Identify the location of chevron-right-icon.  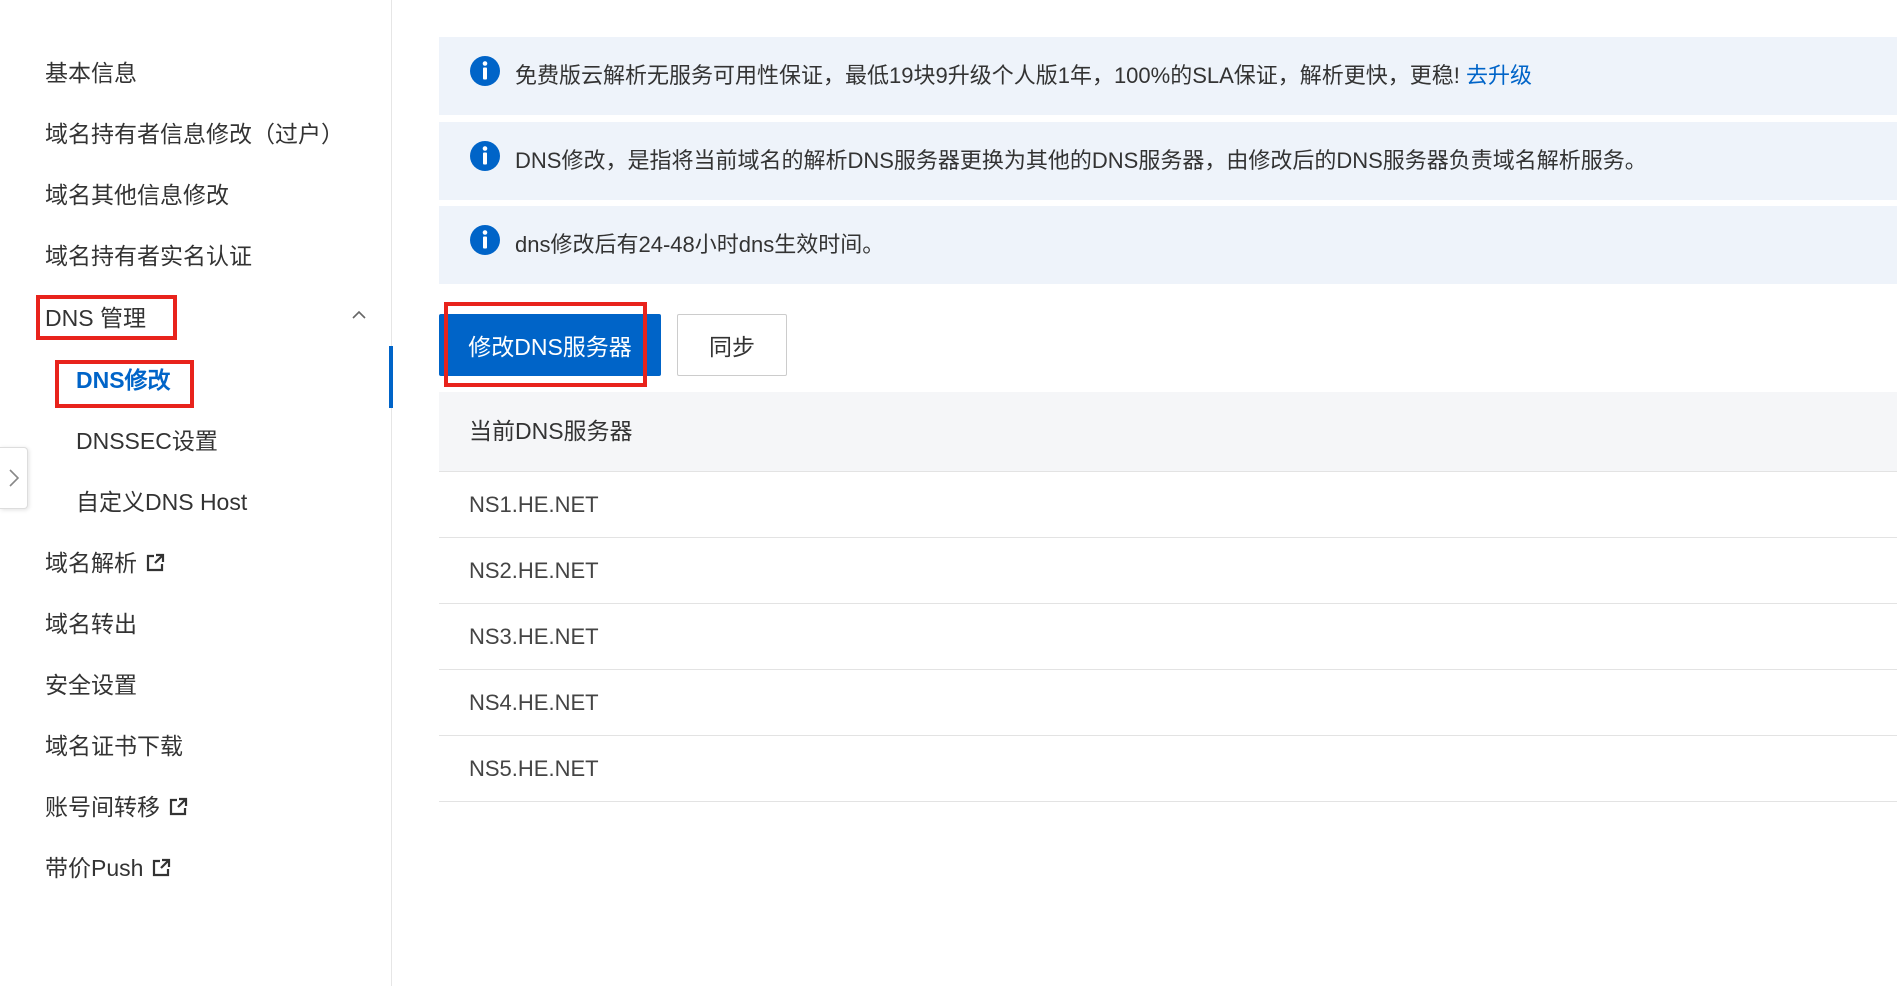
(13, 478).